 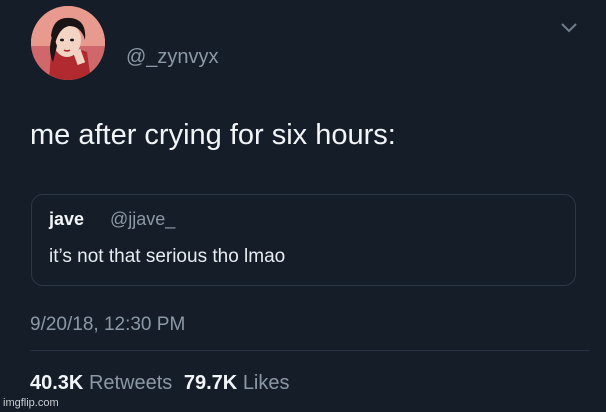 I want to click on likes-stat: 79.7K Likes, so click(x=240, y=383).